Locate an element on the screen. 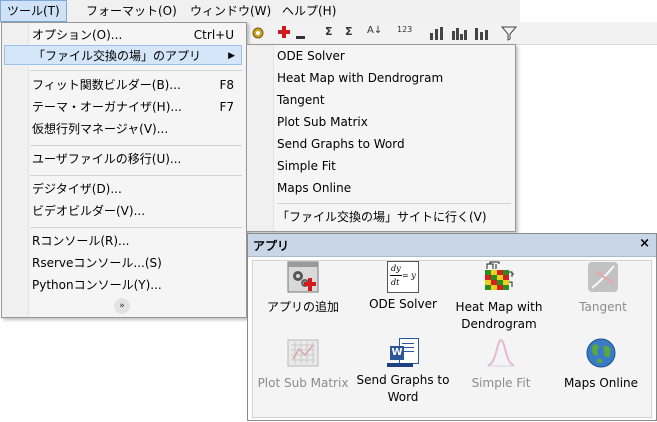  app-label: Maps Online is located at coordinates (601, 383).